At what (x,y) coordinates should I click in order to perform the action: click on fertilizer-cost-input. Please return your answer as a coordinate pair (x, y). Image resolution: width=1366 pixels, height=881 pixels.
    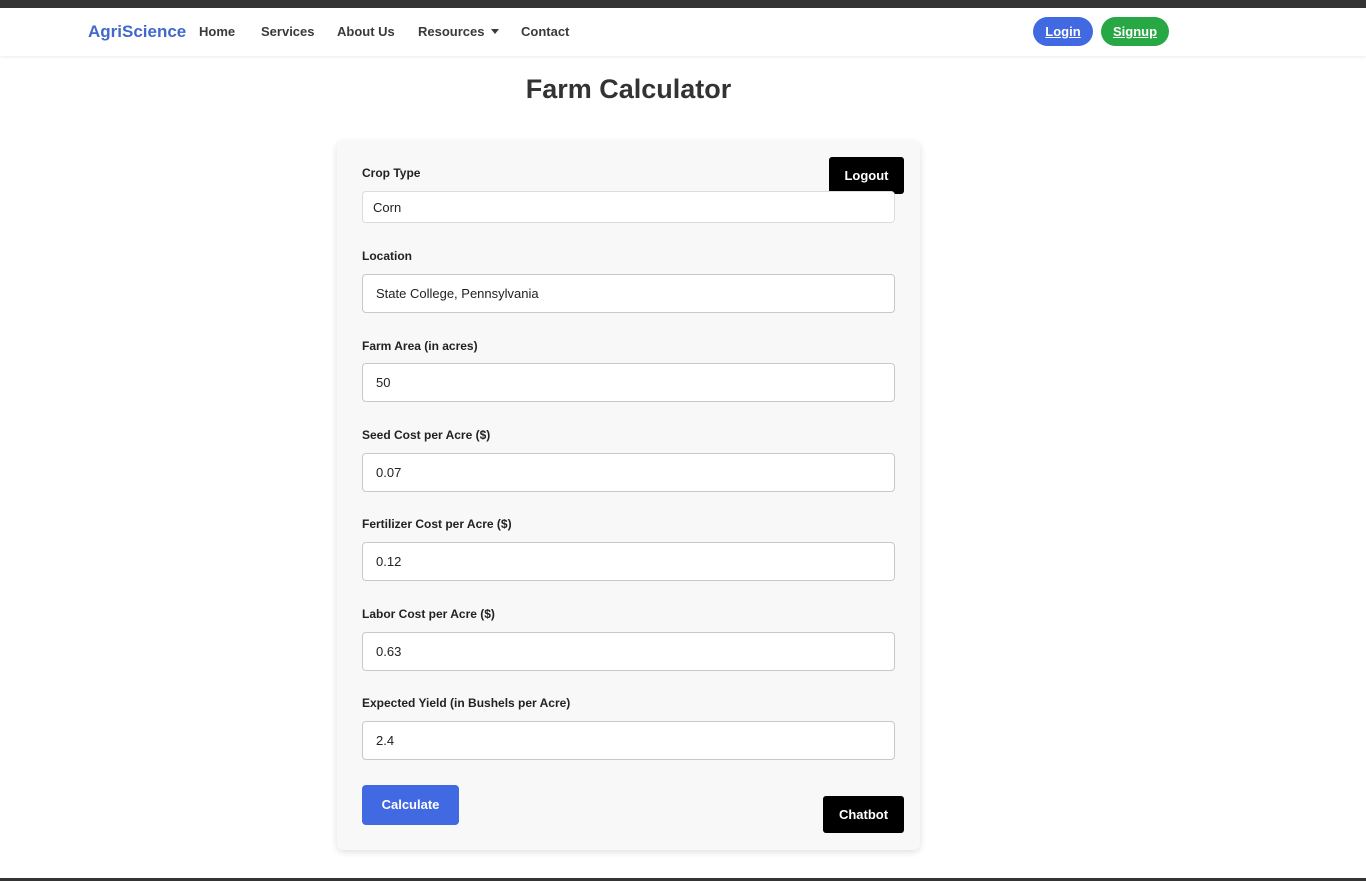
    Looking at the image, I should click on (628, 561).